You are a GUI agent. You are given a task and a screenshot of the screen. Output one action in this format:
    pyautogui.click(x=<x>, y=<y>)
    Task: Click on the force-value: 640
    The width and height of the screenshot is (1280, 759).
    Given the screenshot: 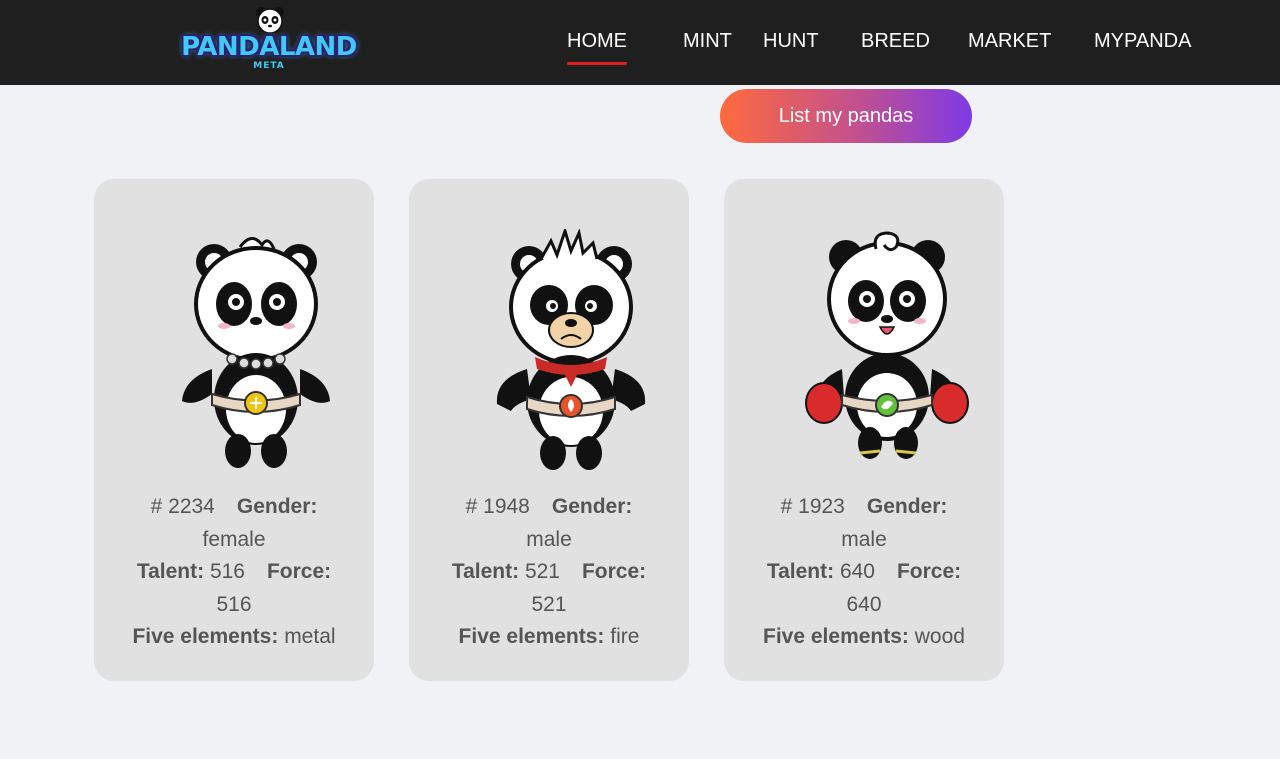 What is the action you would take?
    pyautogui.click(x=864, y=604)
    